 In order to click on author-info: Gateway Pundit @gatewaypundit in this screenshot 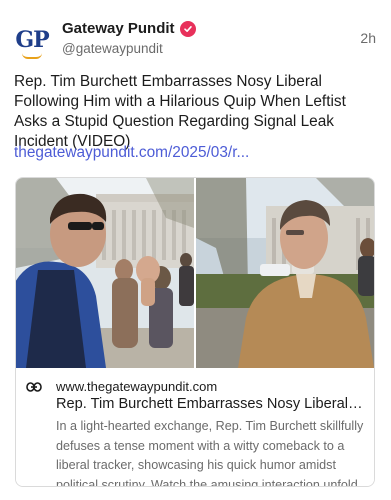, I will do `click(129, 38)`.